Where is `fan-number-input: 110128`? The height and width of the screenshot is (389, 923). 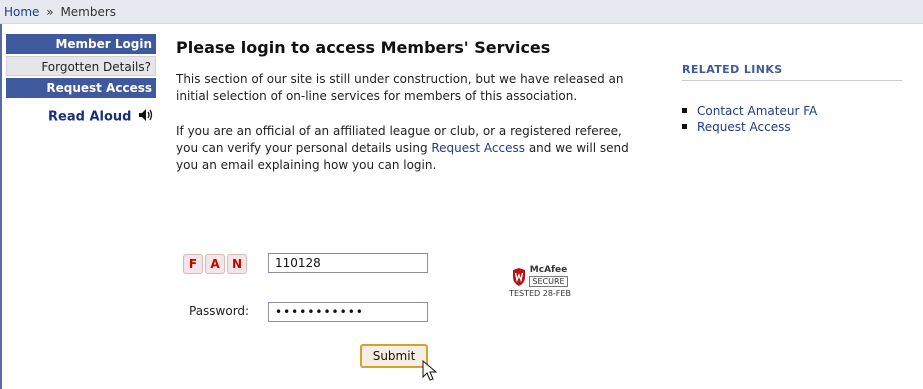
fan-number-input: 110128 is located at coordinates (348, 263).